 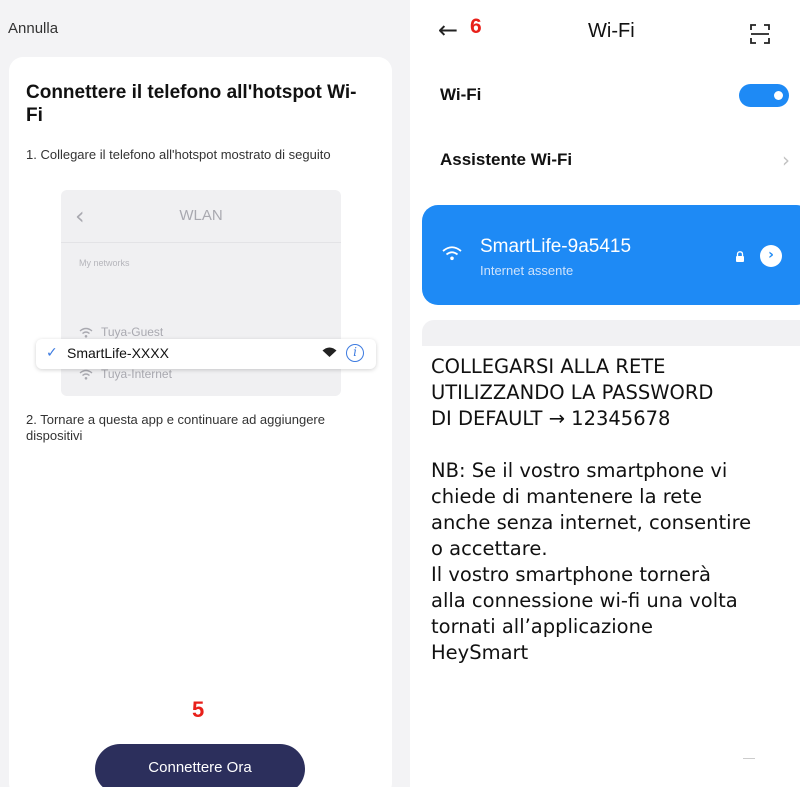 What do you see at coordinates (448, 30) in the screenshot?
I see `back-arrow-icon: ←` at bounding box center [448, 30].